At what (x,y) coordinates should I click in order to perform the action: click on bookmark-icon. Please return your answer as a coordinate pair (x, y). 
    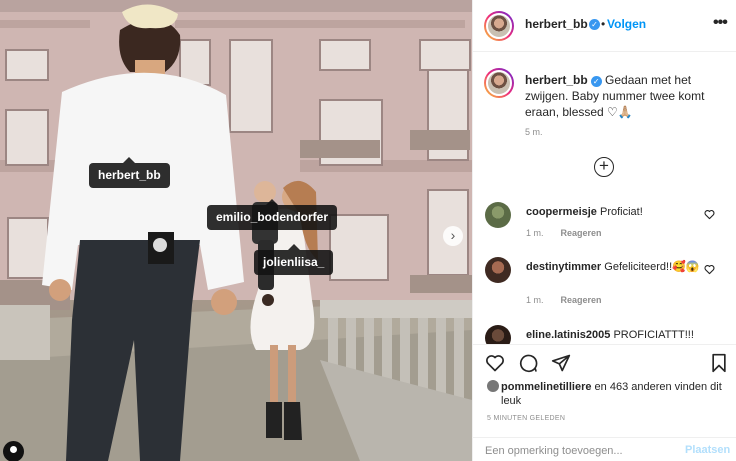
    Looking at the image, I should click on (719, 363).